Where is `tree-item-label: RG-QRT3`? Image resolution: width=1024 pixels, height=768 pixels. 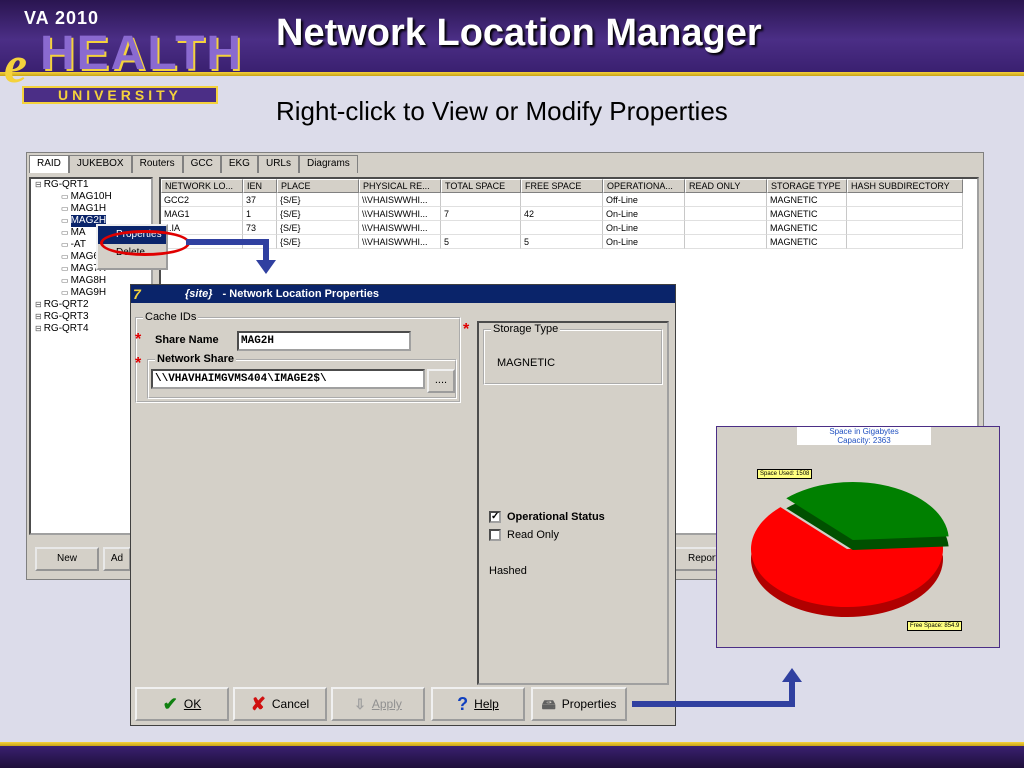 tree-item-label: RG-QRT3 is located at coordinates (66, 316).